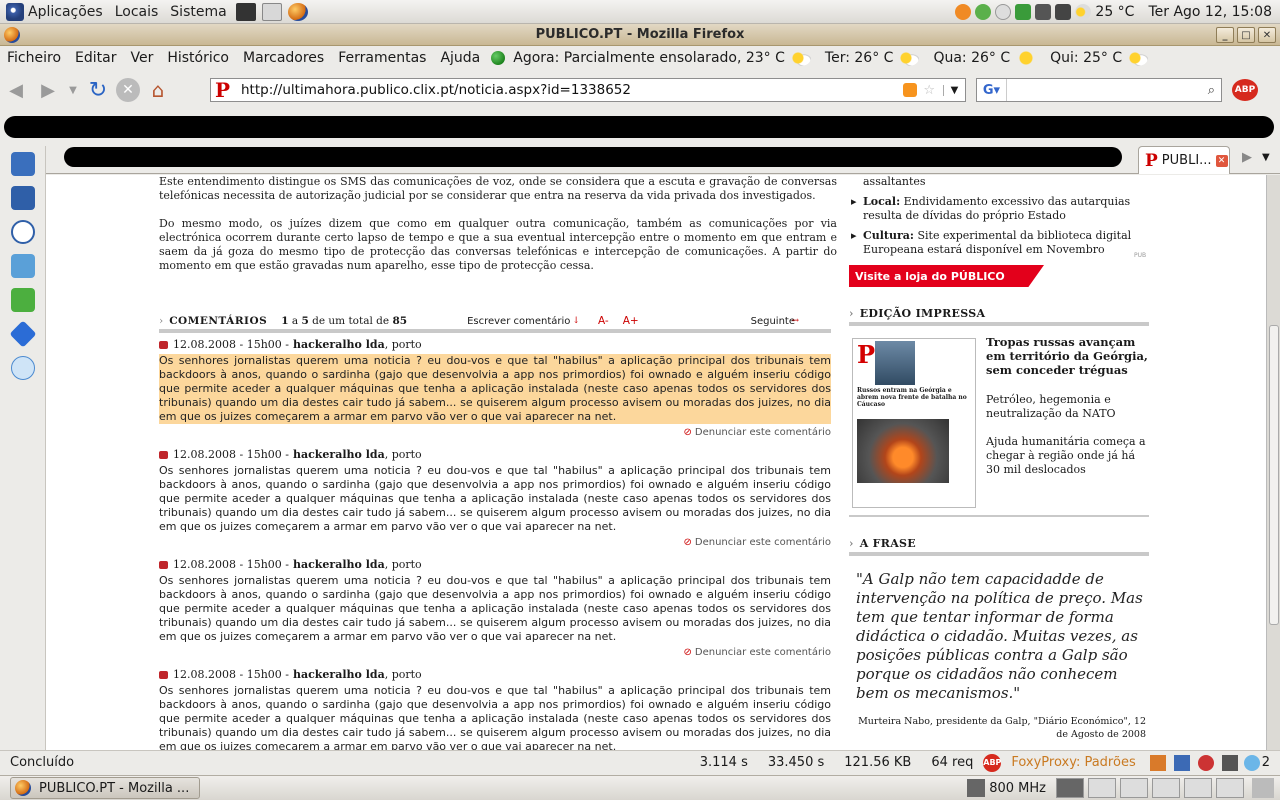  Describe the element at coordinates (22, 300) in the screenshot. I see `addons-puzzle-icon` at that location.